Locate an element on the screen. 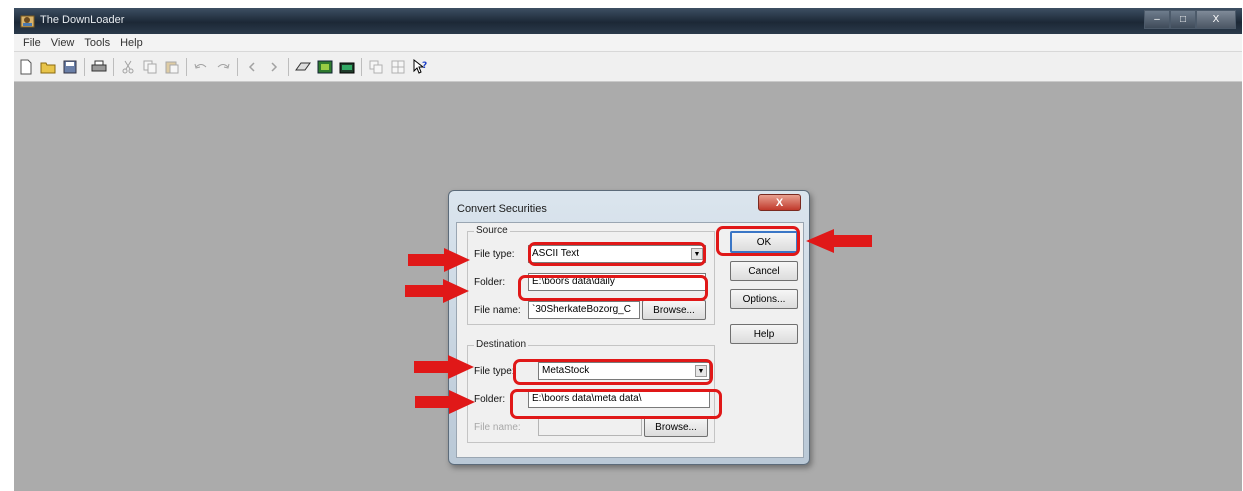 The height and width of the screenshot is (491, 1243). toolbar: ? is located at coordinates (628, 67).